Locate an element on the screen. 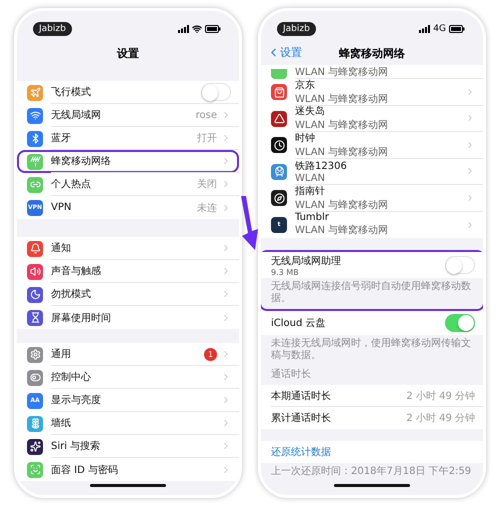  settings-row: 面容 ID 与密码 is located at coordinates (128, 469).